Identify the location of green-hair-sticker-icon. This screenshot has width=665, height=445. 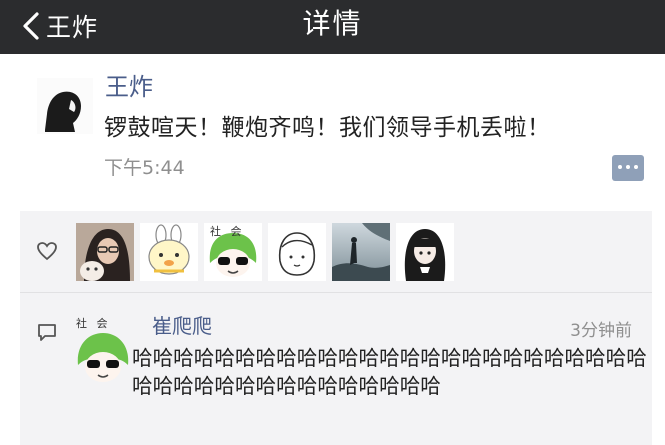
(103, 357).